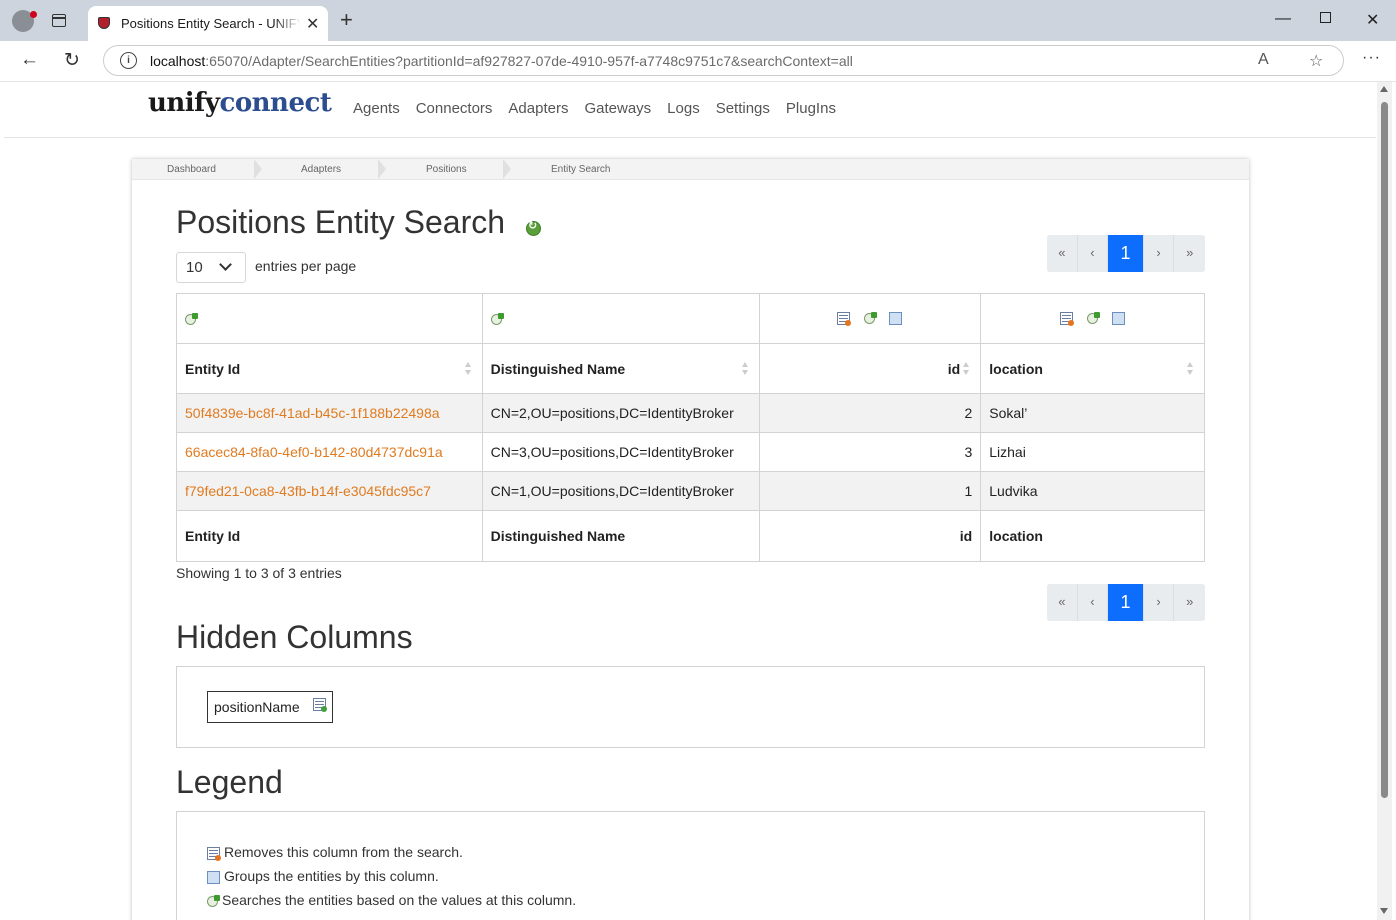 This screenshot has height=920, width=1396. What do you see at coordinates (690, 318) in the screenshot?
I see `column-actions-row` at bounding box center [690, 318].